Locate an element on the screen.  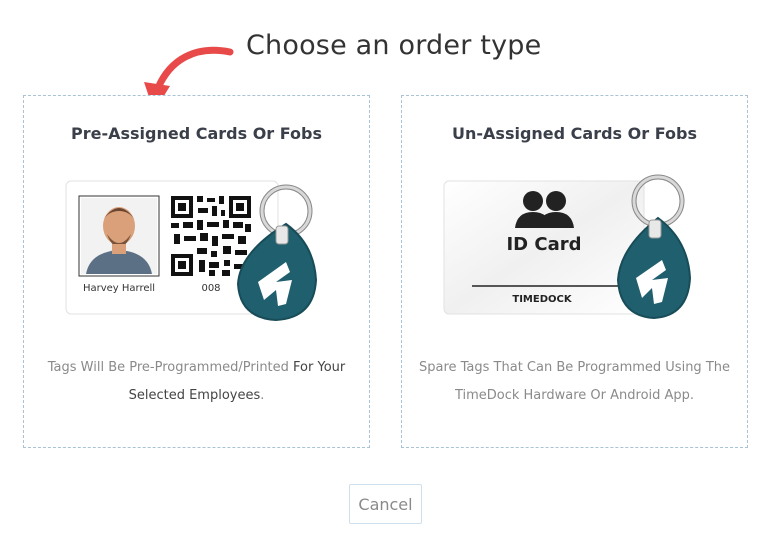
page-heading: Choose an order type is located at coordinates (394, 45).